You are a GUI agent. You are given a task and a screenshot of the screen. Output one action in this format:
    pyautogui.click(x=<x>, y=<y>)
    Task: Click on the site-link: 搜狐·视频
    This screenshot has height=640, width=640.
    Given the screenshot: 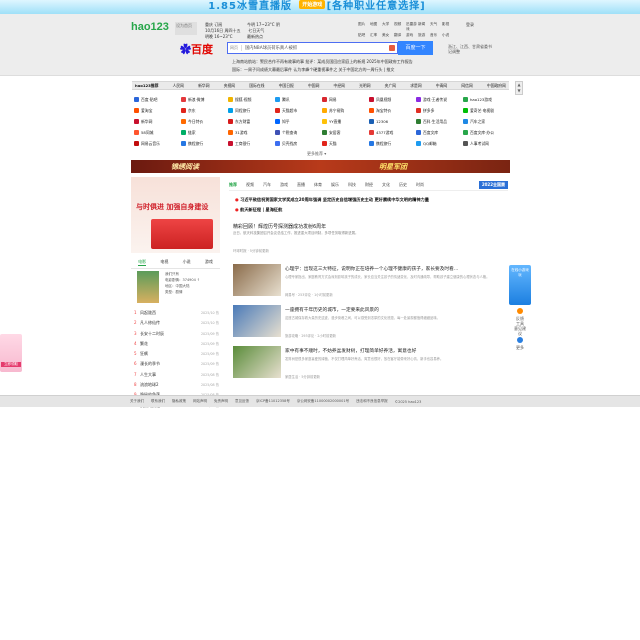 What is the action you would take?
    pyautogui.click(x=251, y=99)
    